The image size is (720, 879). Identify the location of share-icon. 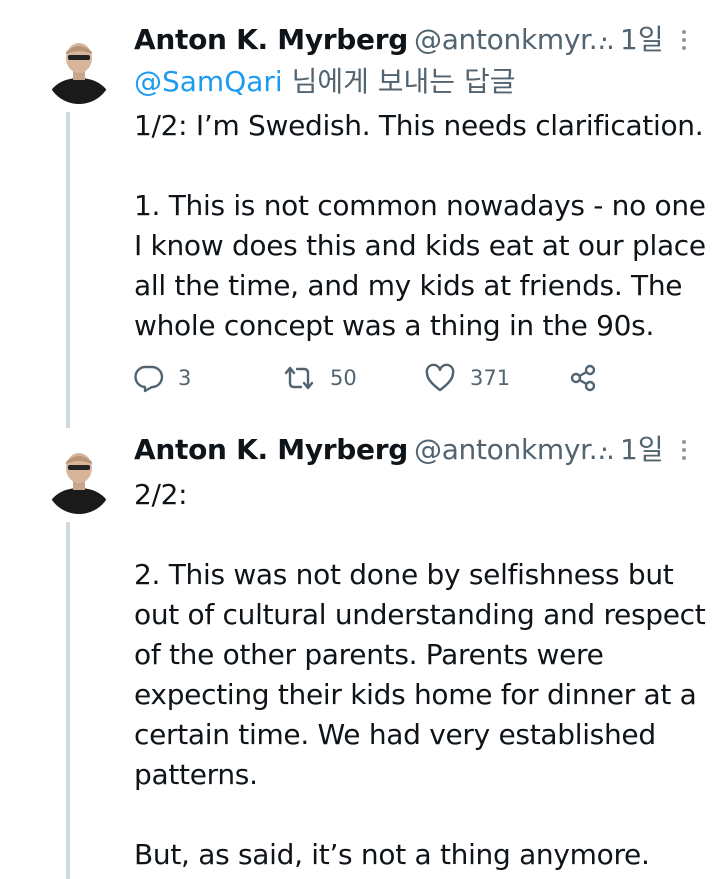
(583, 378).